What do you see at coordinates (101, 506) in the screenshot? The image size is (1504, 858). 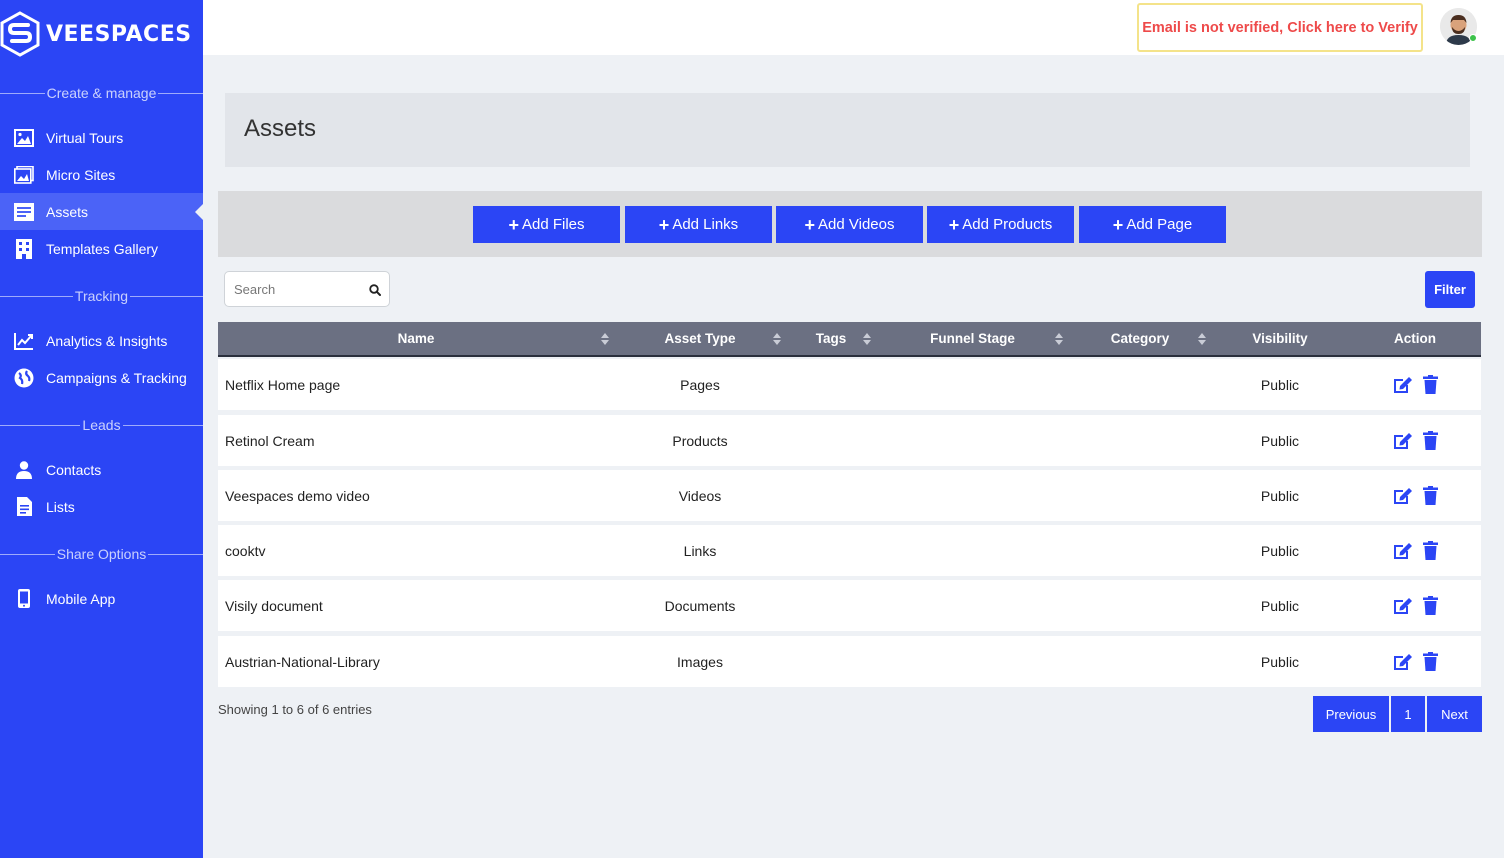 I see `sidebar-item-lists: Lists` at bounding box center [101, 506].